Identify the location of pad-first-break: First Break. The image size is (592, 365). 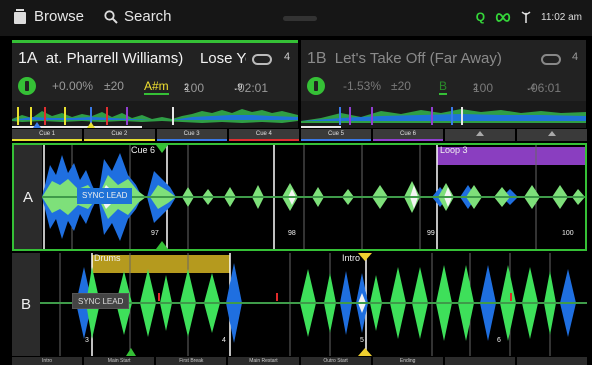
(191, 361).